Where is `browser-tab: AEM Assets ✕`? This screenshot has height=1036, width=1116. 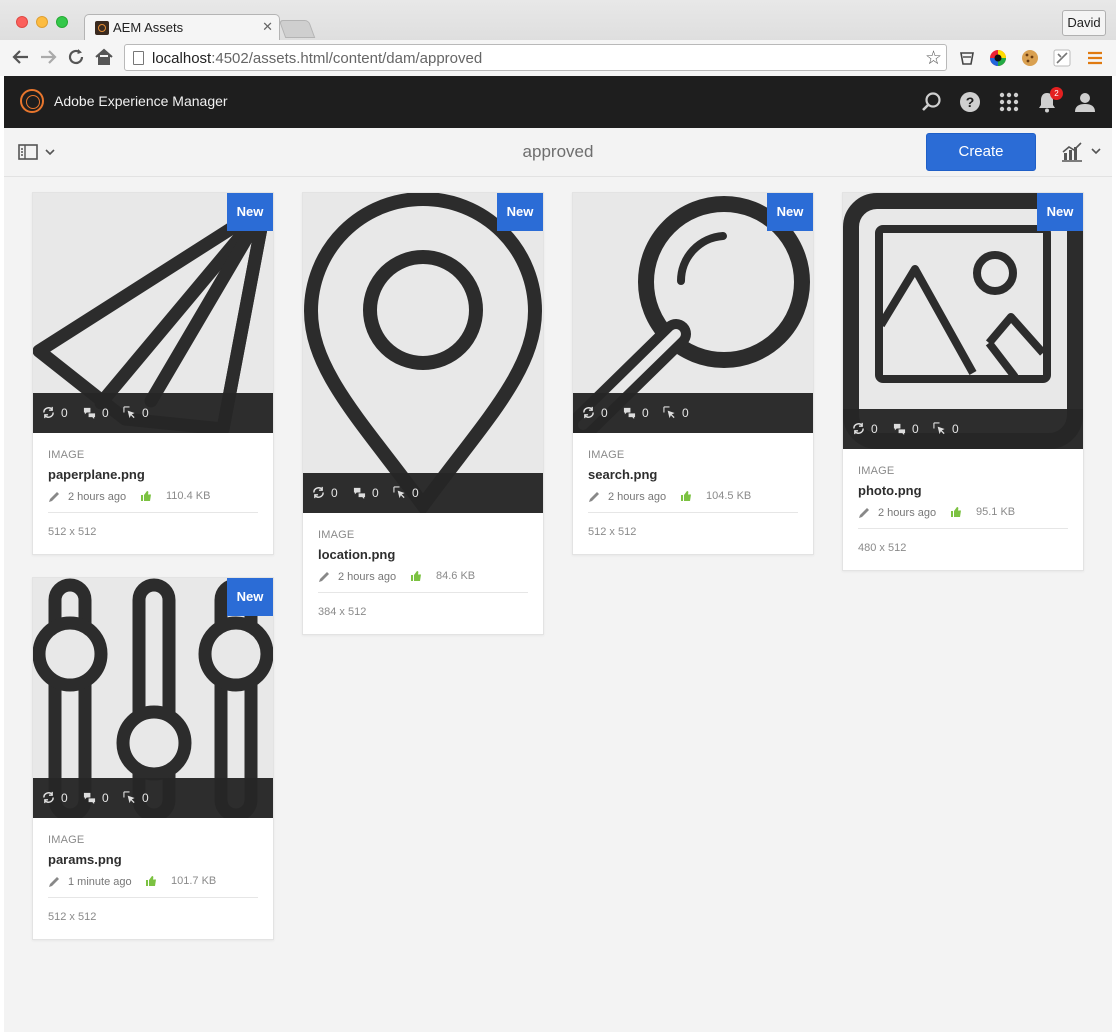 browser-tab: AEM Assets ✕ is located at coordinates (182, 27).